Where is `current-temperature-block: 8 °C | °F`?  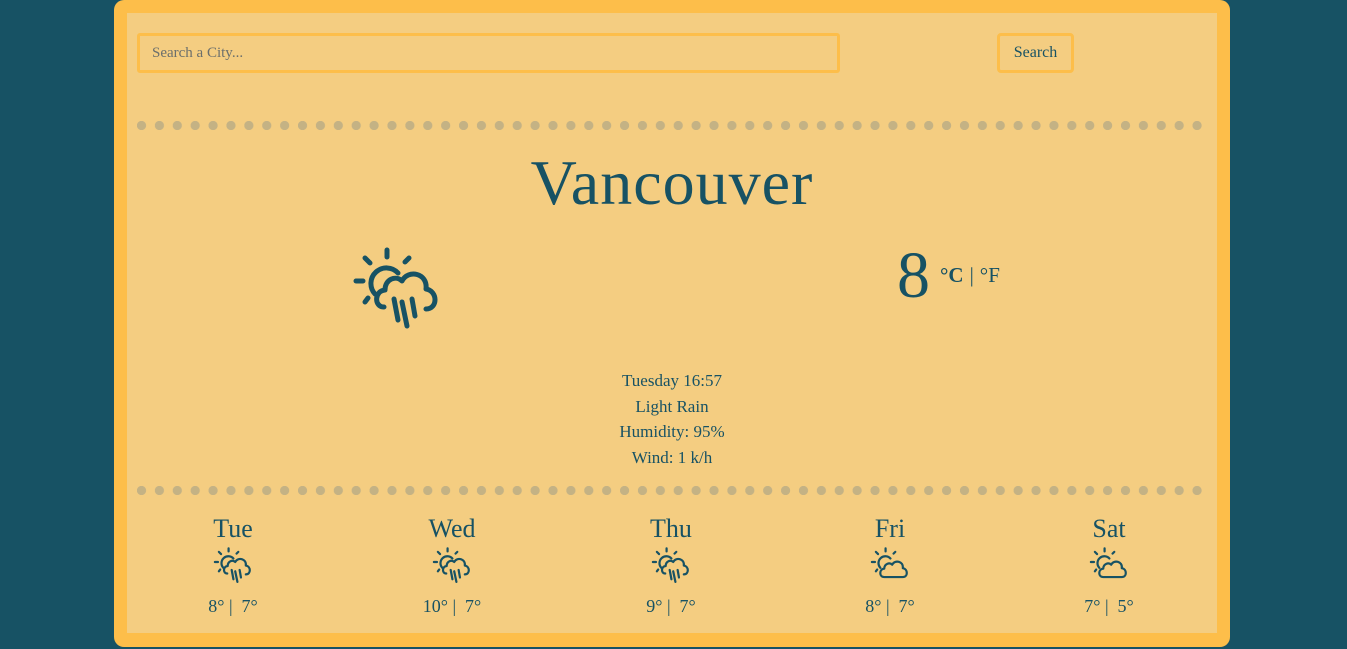 current-temperature-block: 8 °C | °F is located at coordinates (948, 276).